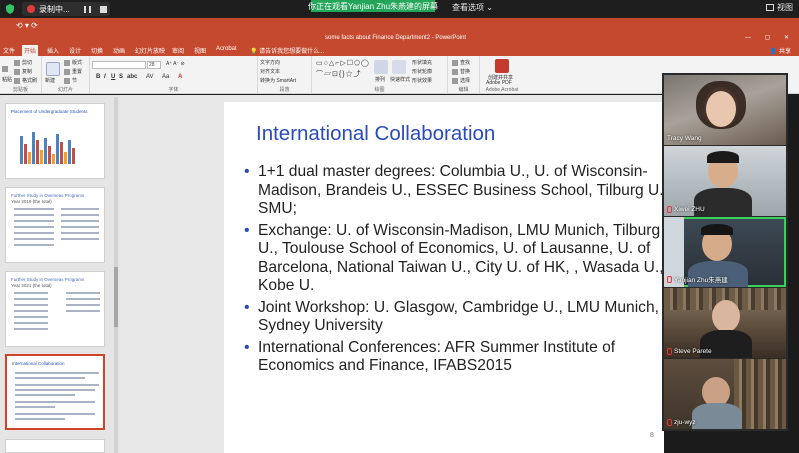 The height and width of the screenshot is (453, 799). Describe the element at coordinates (113, 77) in the screenshot. I see `underline-button: U` at that location.